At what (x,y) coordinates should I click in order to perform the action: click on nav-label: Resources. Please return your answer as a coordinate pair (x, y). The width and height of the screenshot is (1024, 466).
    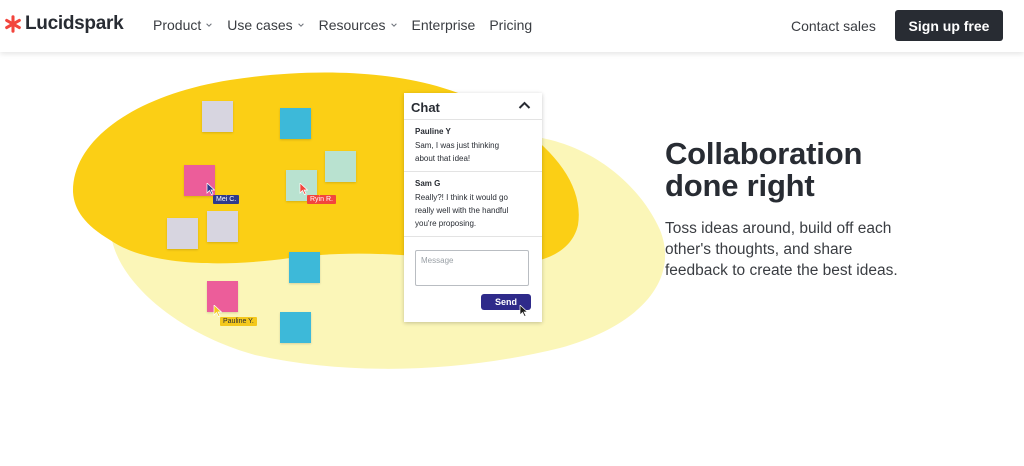
    Looking at the image, I should click on (352, 25).